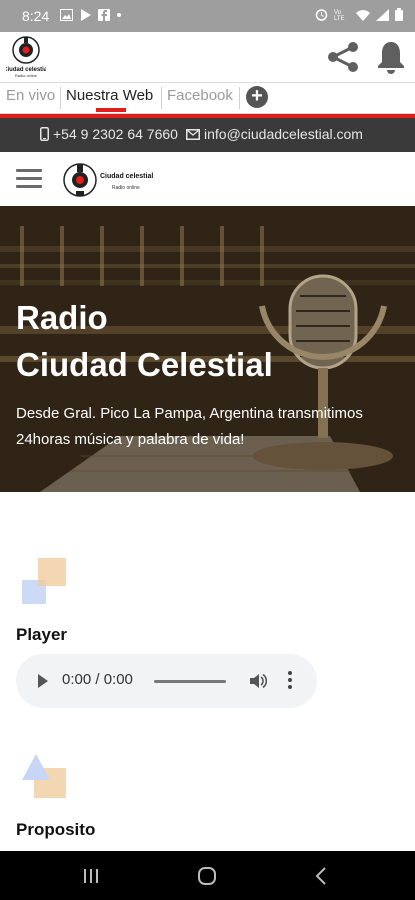 This screenshot has width=415, height=900. Describe the element at coordinates (391, 57) in the screenshot. I see `bell-icon` at that location.